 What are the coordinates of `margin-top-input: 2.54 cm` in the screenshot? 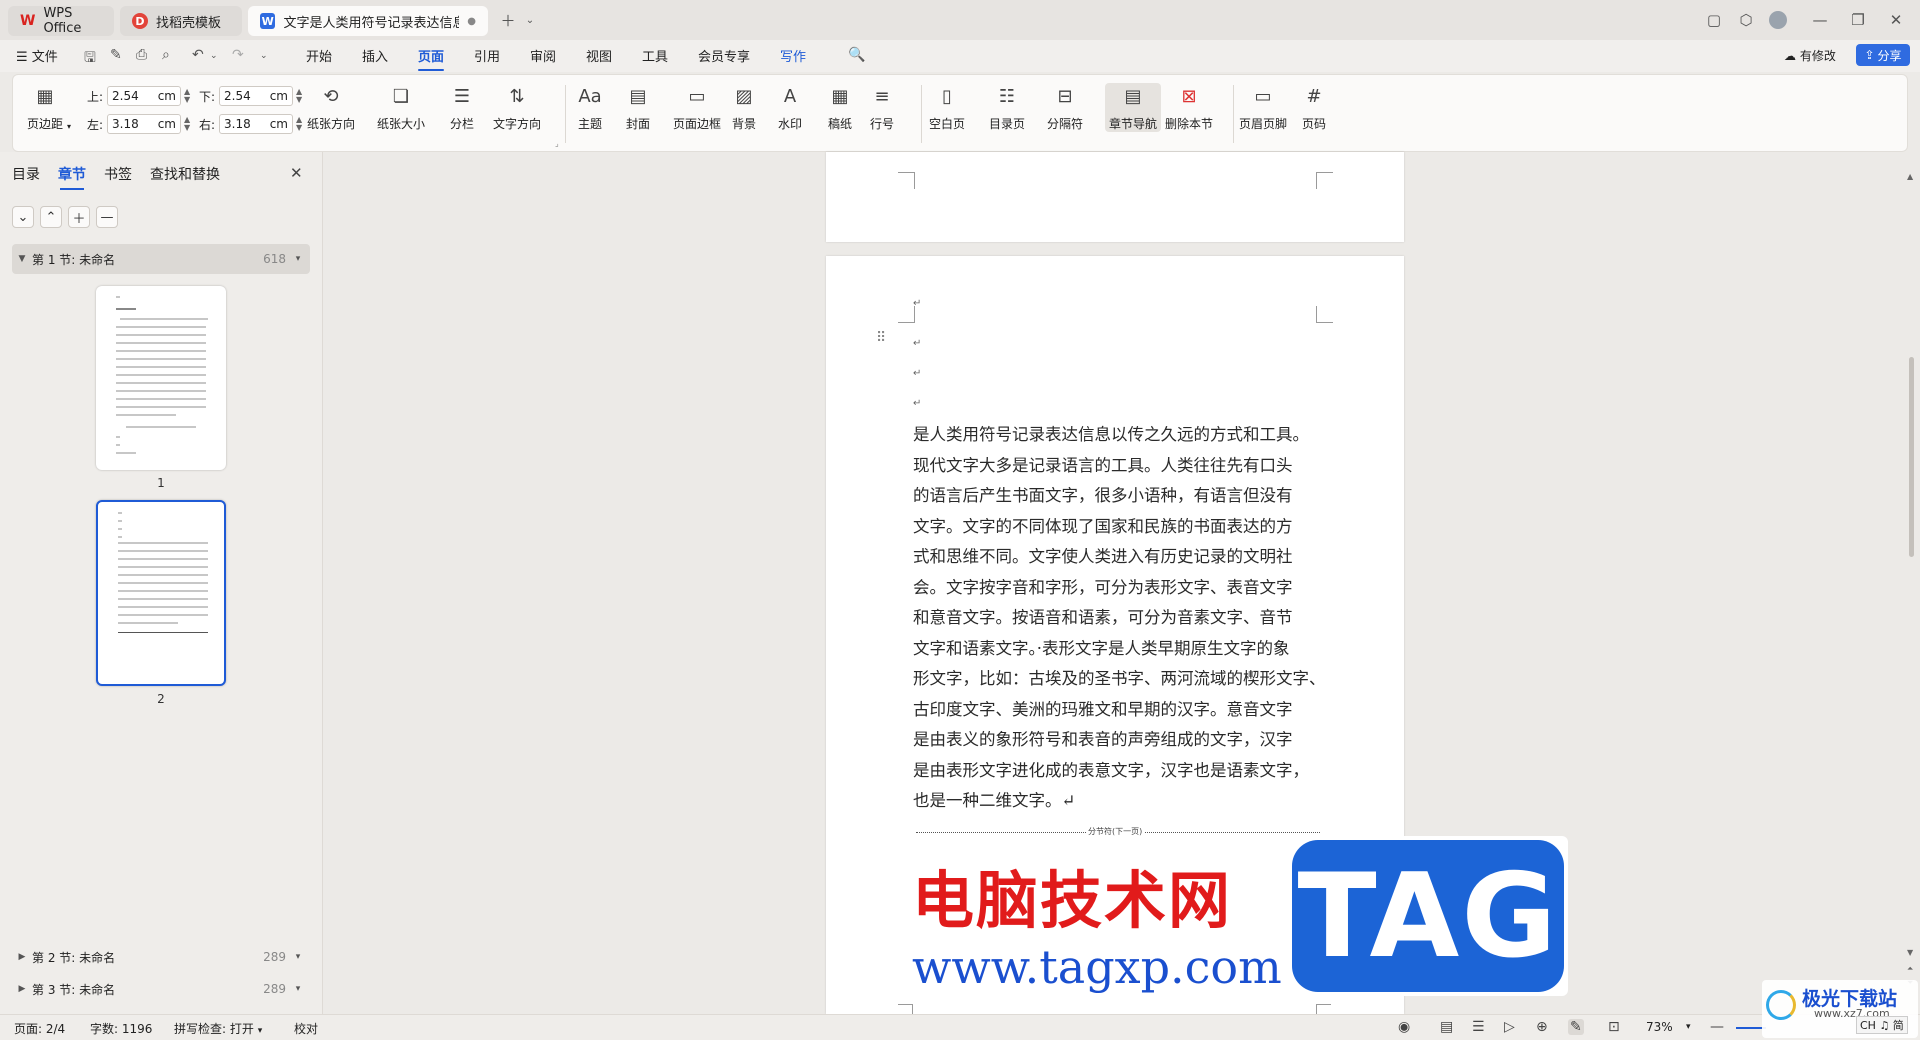 It's located at (144, 96).